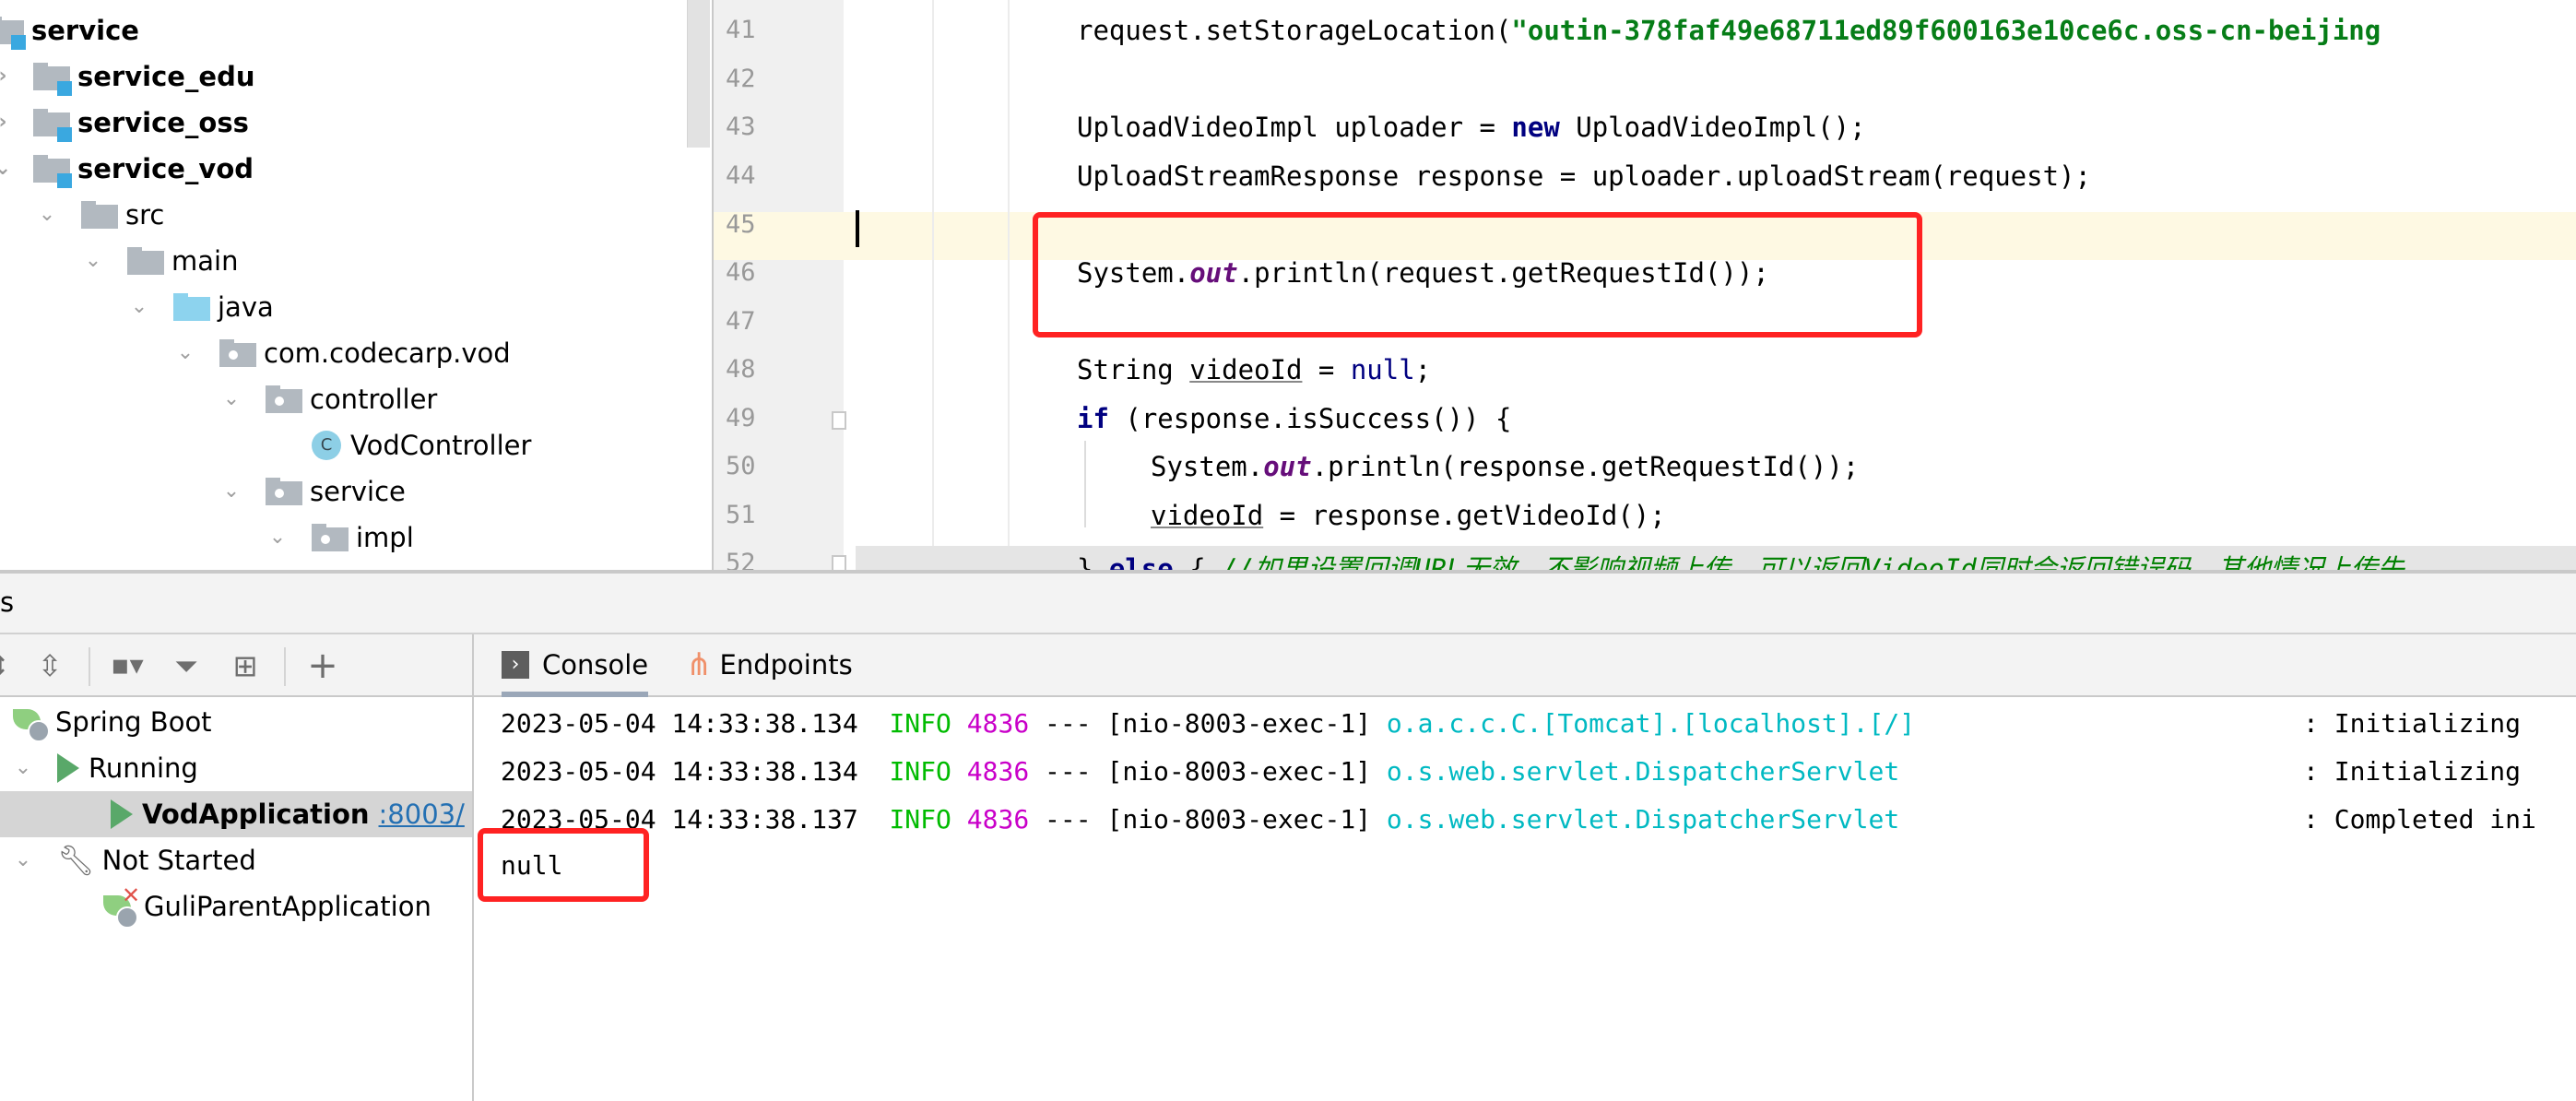 The height and width of the screenshot is (1101, 2576). I want to click on tree-item-service-pkg: ⌄ service, so click(313, 492).